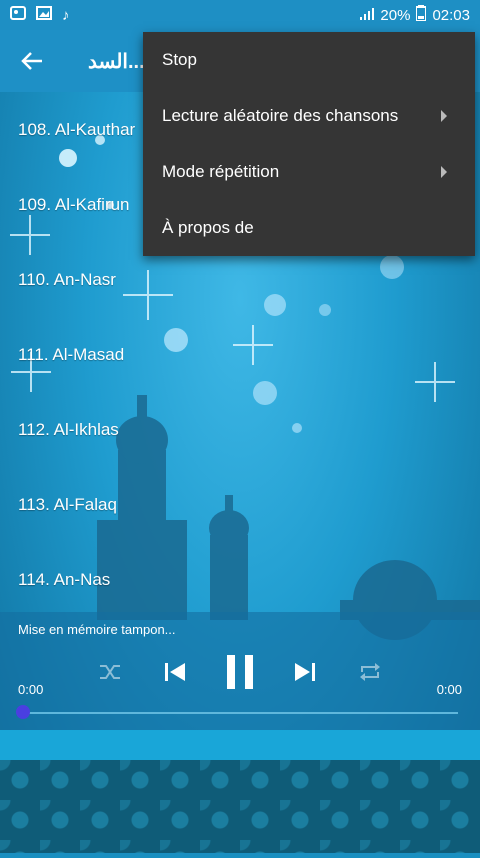  What do you see at coordinates (367, 15) in the screenshot?
I see `signal-icon` at bounding box center [367, 15].